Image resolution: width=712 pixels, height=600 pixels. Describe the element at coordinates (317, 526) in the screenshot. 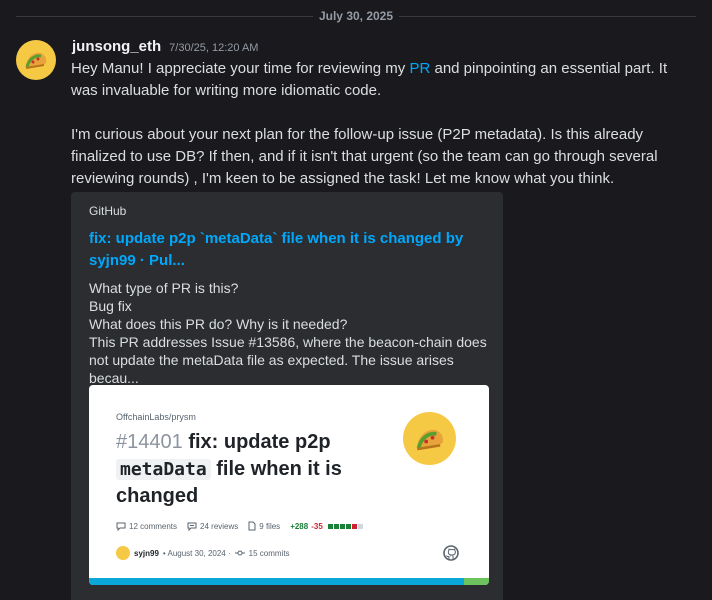

I see `deletions: -35` at that location.